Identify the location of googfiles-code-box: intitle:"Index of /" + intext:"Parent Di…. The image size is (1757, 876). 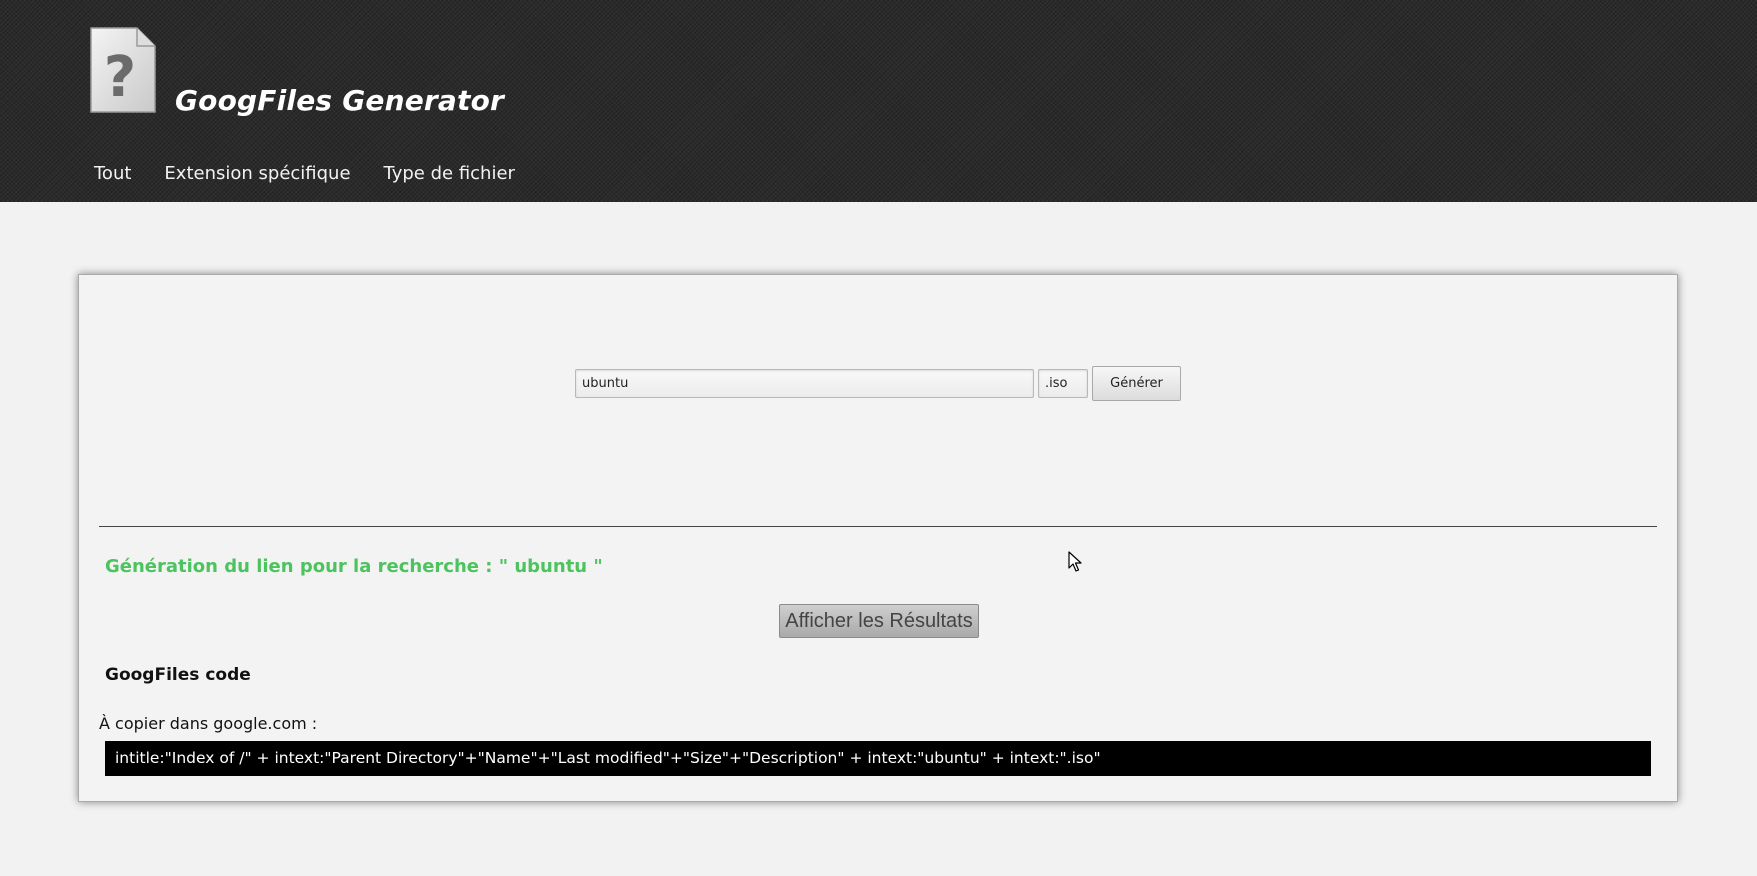
(878, 758).